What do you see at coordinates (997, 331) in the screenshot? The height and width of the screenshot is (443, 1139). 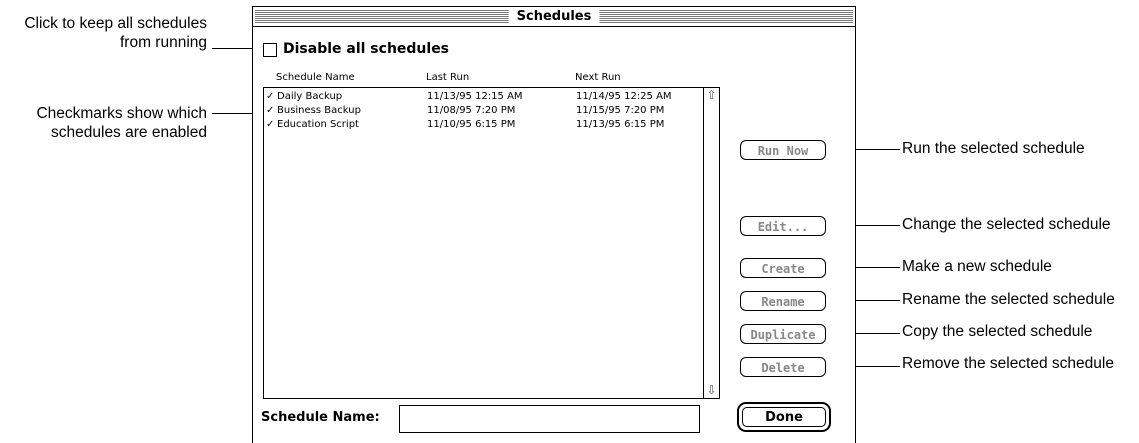 I see `annotation-duplicate: Copy the selected schedule` at bounding box center [997, 331].